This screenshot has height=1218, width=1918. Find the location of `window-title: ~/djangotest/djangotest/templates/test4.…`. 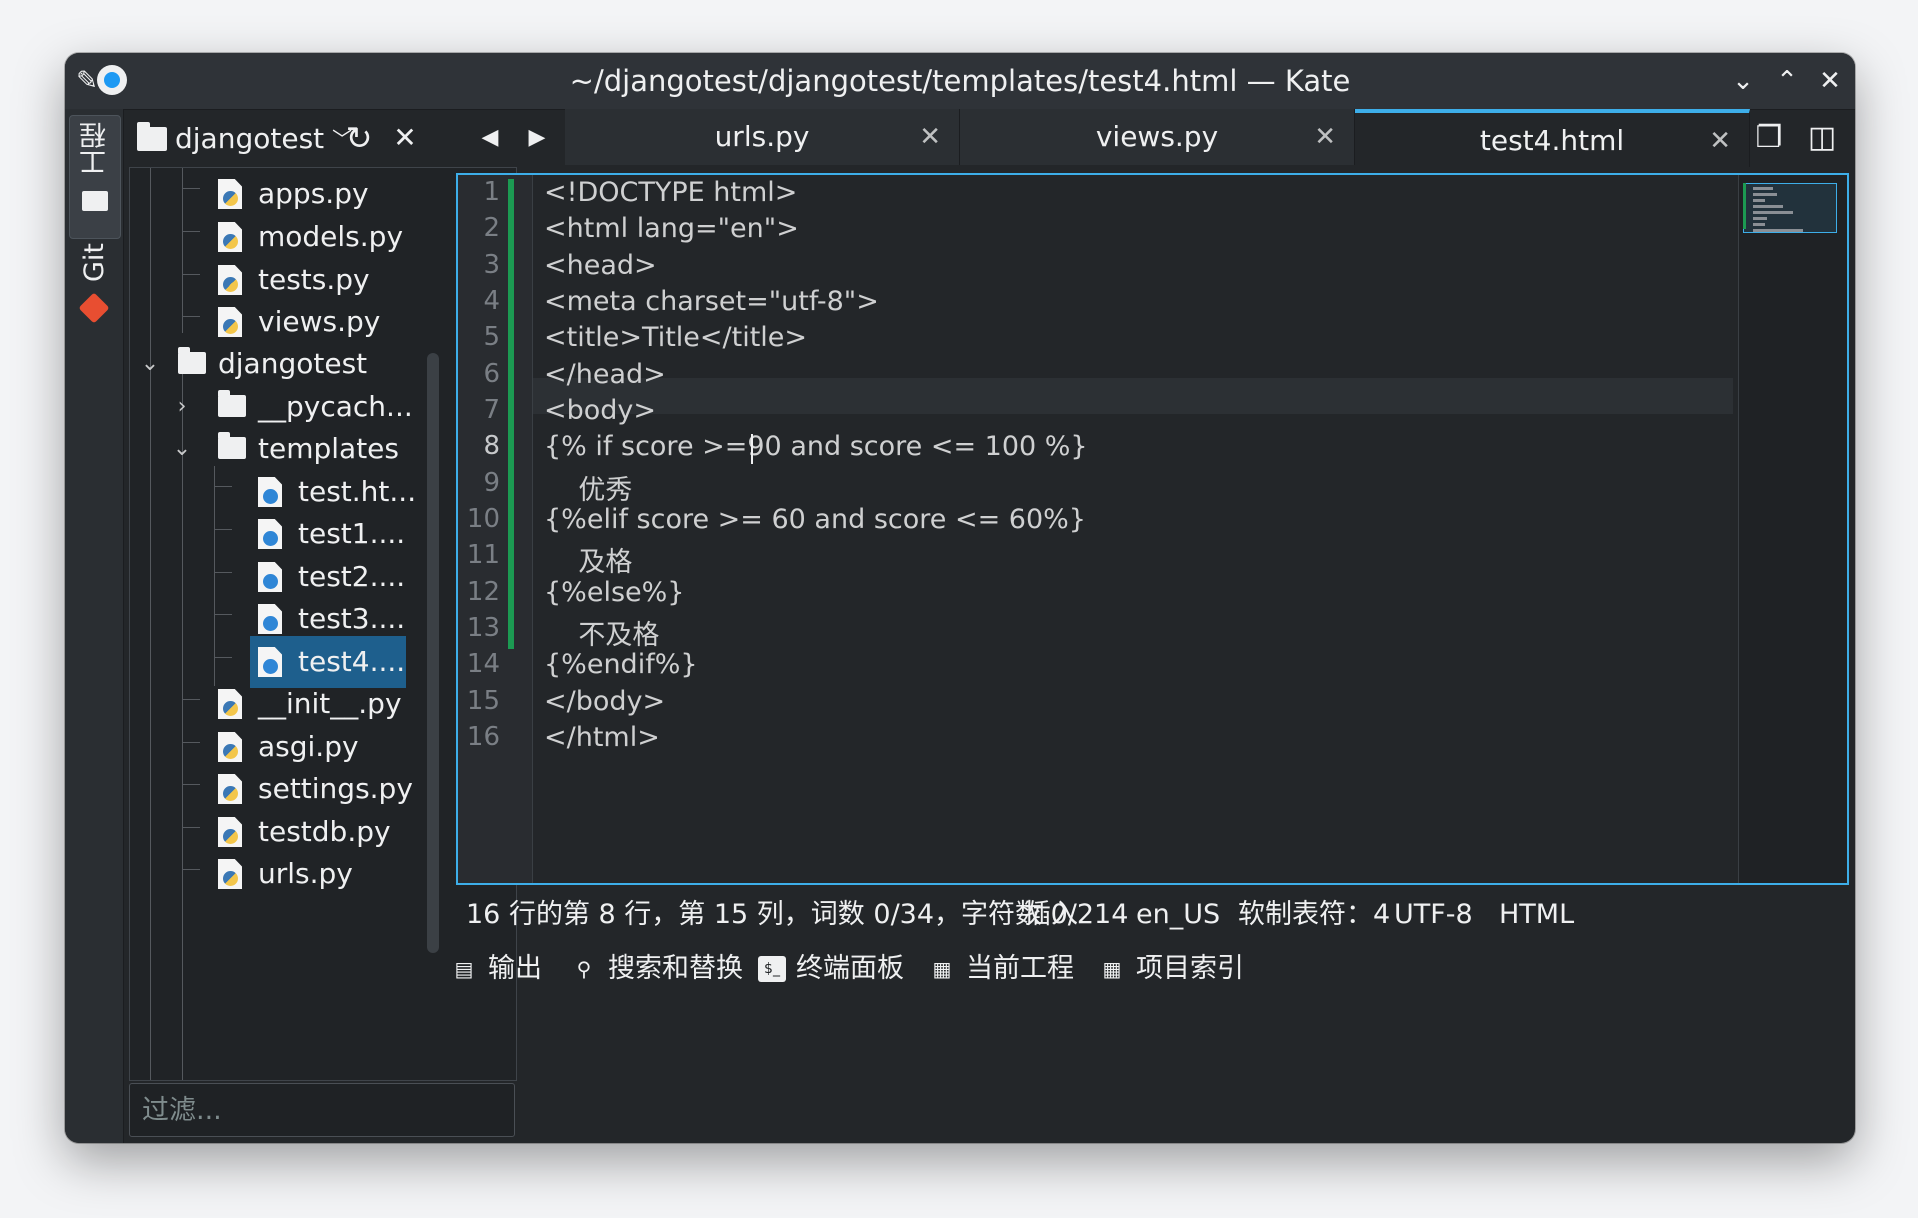

window-title: ~/djangotest/djangotest/templates/test4.… is located at coordinates (960, 81).